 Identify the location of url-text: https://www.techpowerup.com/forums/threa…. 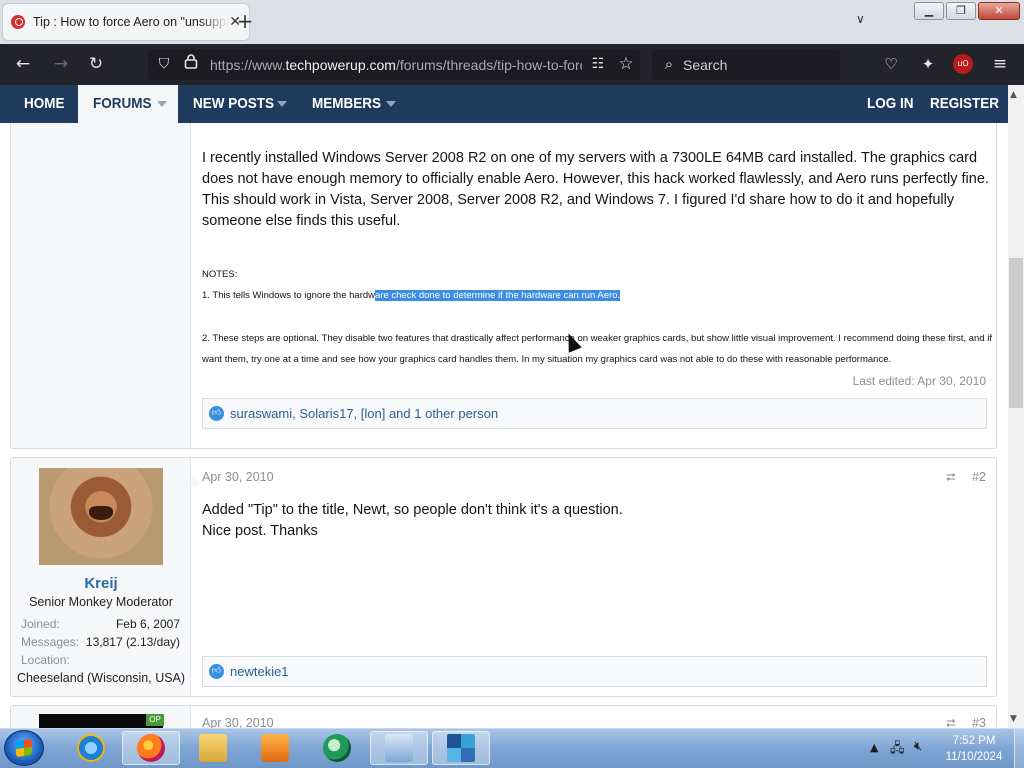
(396, 65).